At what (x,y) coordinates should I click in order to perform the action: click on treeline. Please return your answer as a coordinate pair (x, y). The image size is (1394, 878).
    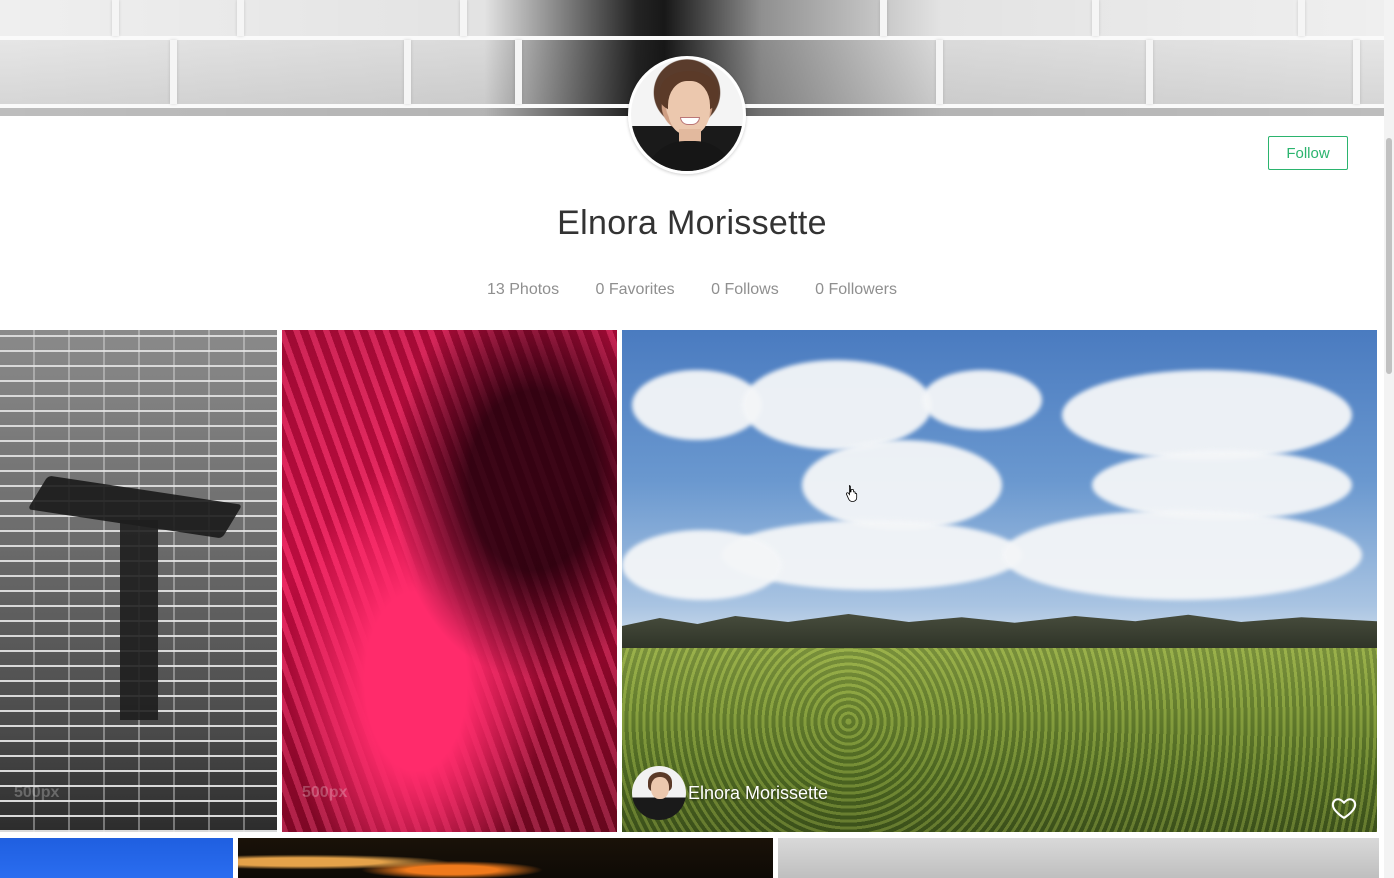
    Looking at the image, I should click on (999, 632).